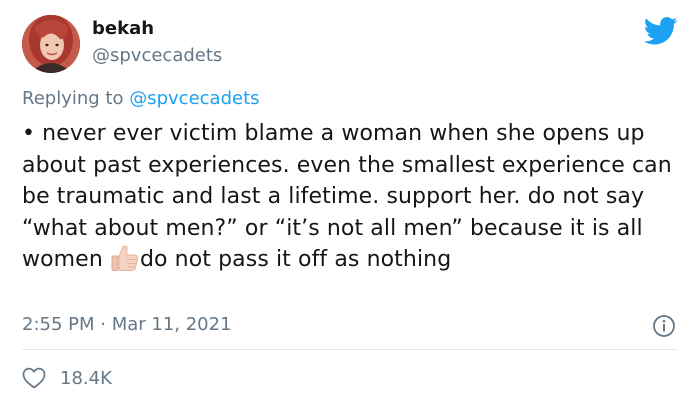  I want to click on author-handle: @spvcecadets, so click(157, 56).